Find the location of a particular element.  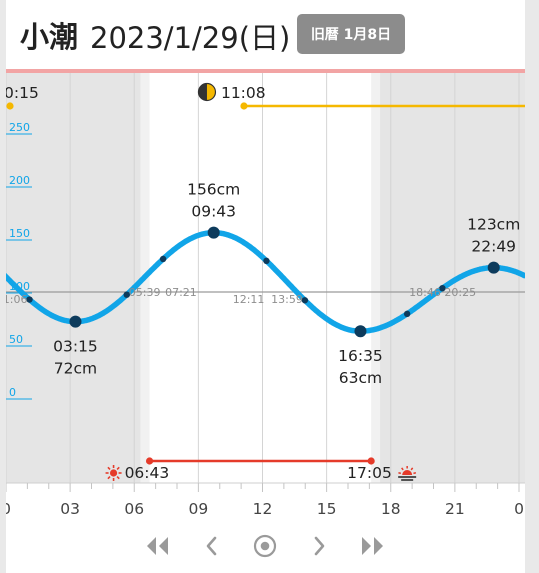

tide-type-title: 小潮 is located at coordinates (49, 37).